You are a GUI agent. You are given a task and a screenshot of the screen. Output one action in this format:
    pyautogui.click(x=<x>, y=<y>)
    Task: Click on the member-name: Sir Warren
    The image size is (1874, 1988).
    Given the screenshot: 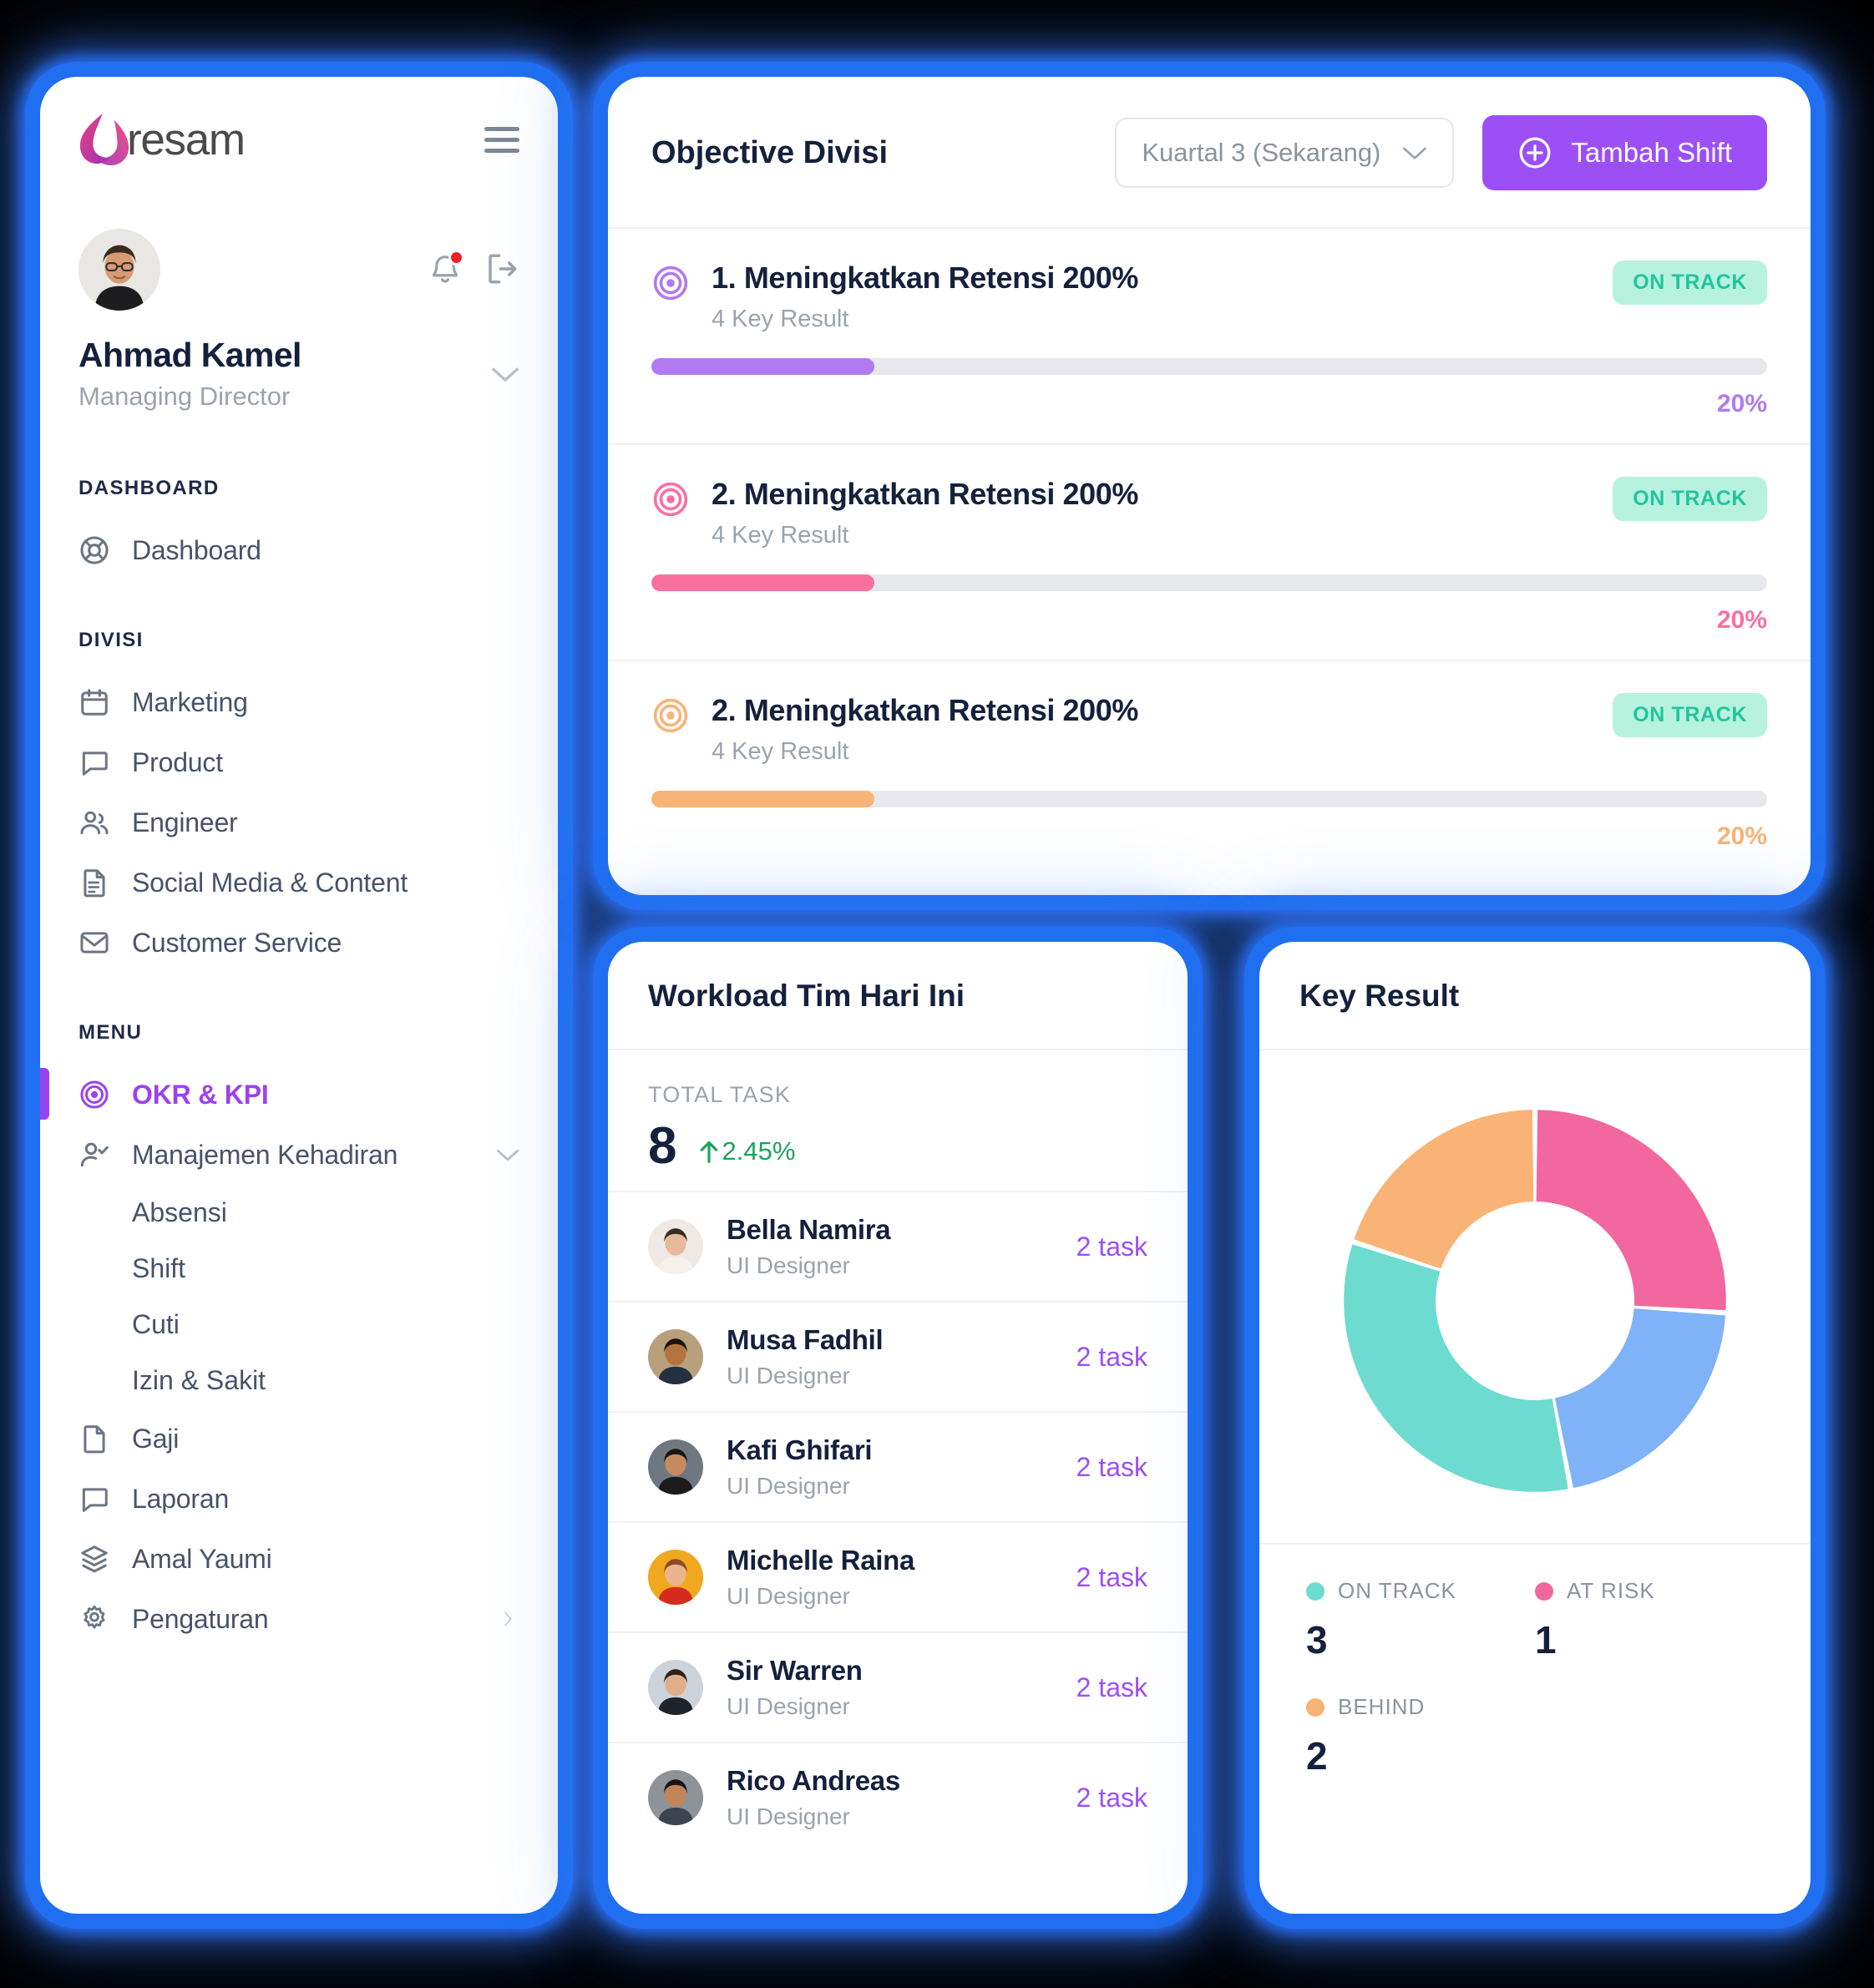 What is the action you would take?
    pyautogui.click(x=795, y=1670)
    